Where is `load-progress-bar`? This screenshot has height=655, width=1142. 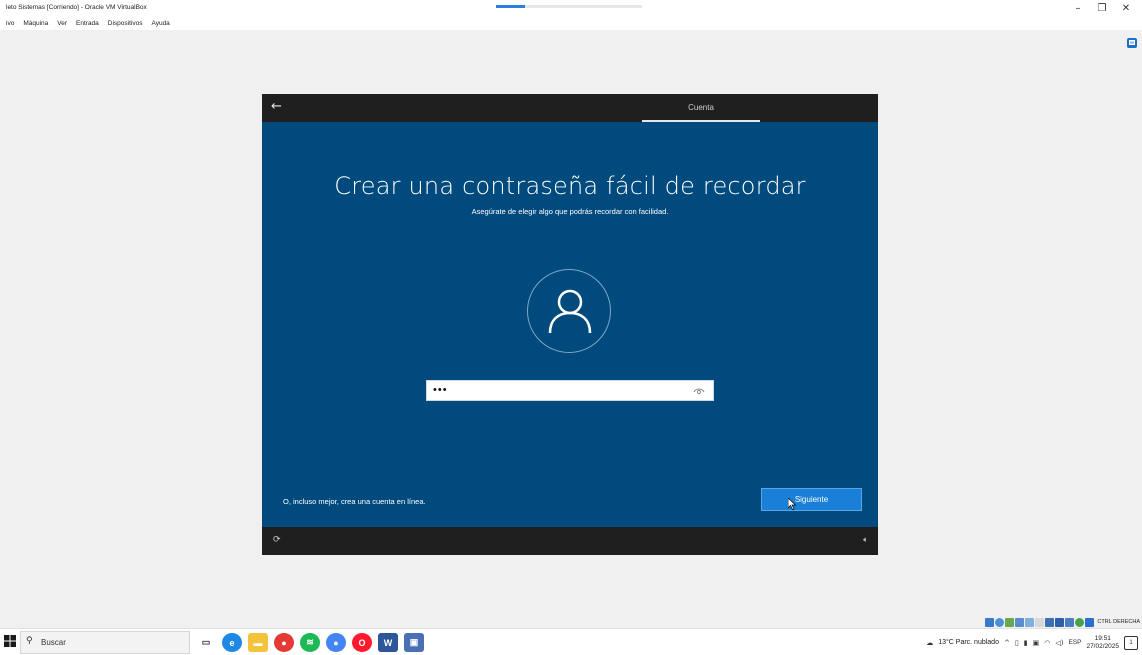
load-progress-bar is located at coordinates (569, 6).